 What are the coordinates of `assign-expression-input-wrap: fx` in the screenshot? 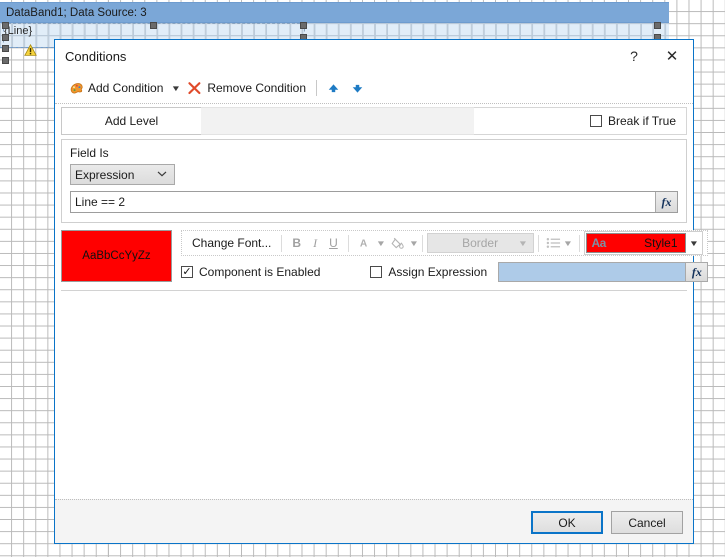 It's located at (603, 272).